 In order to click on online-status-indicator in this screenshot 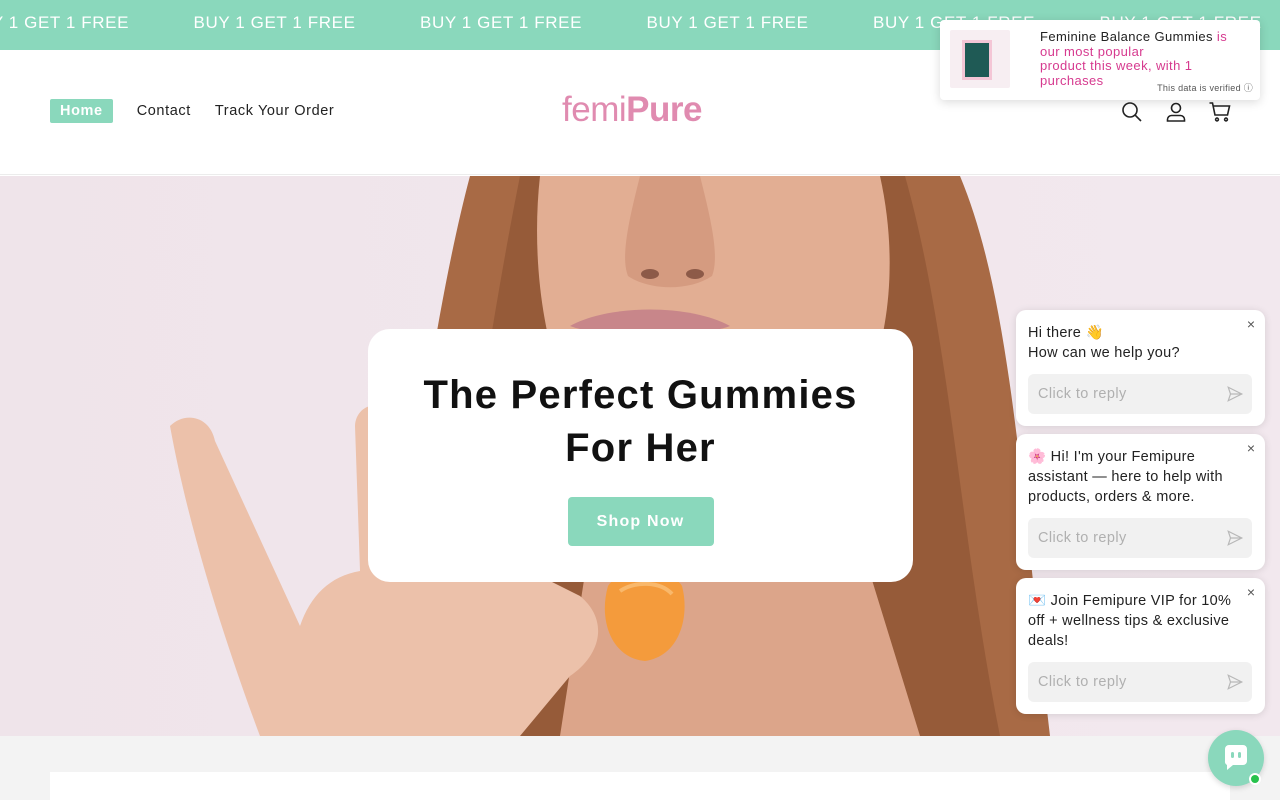, I will do `click(1255, 779)`.